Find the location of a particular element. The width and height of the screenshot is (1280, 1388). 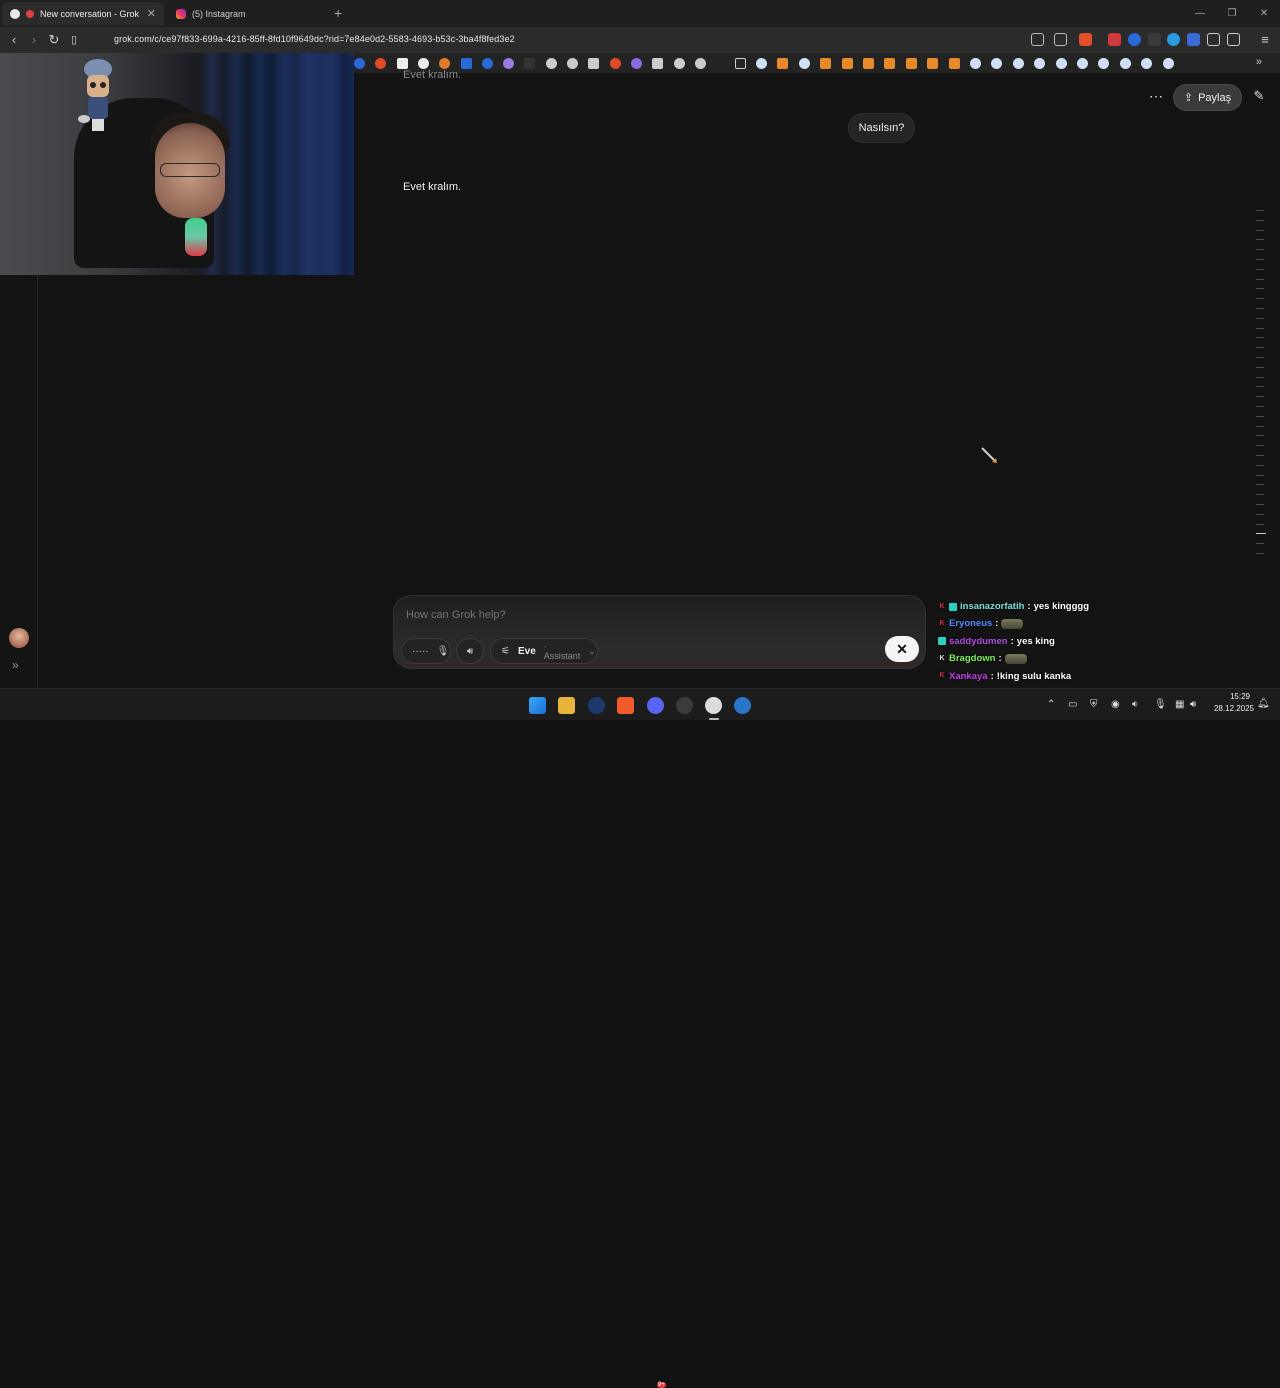

share-page-icon is located at coordinates (1060, 39).